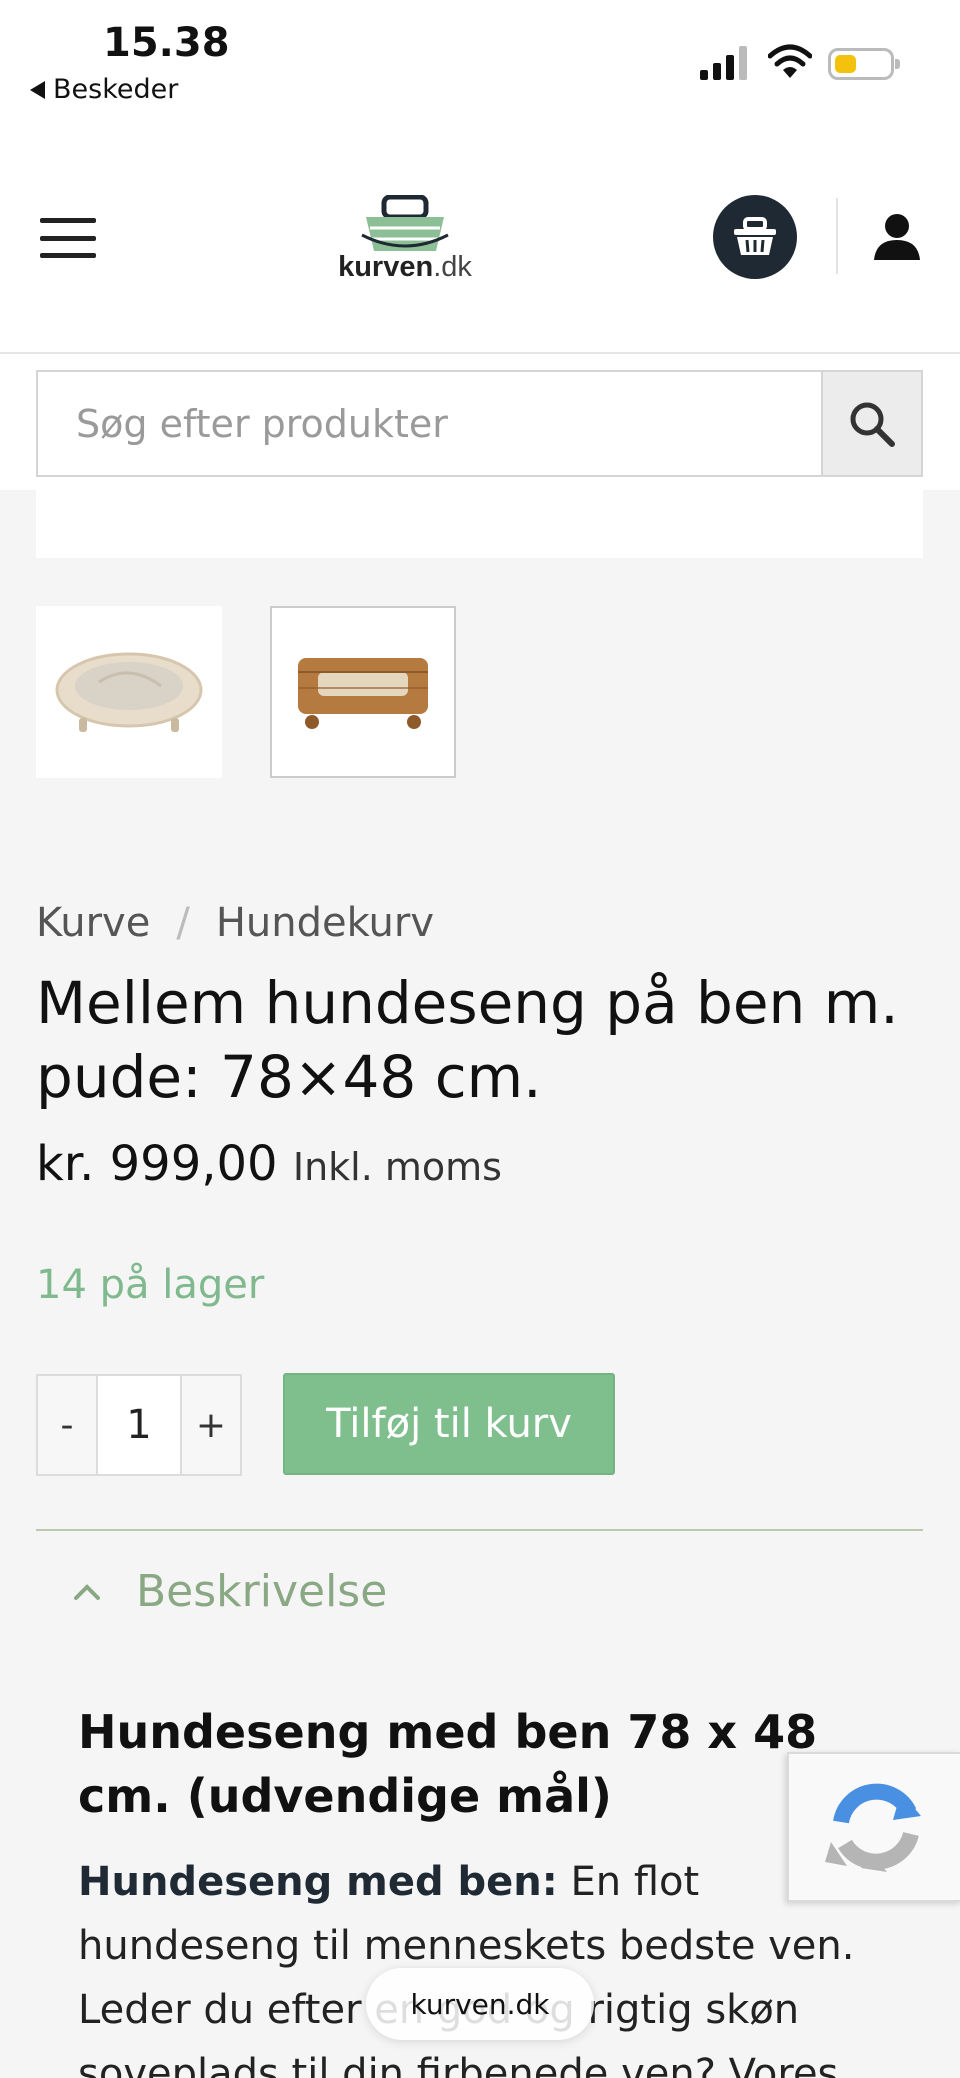 Image resolution: width=960 pixels, height=2078 pixels. I want to click on description-lead: Hundeseng med ben:, so click(318, 1882).